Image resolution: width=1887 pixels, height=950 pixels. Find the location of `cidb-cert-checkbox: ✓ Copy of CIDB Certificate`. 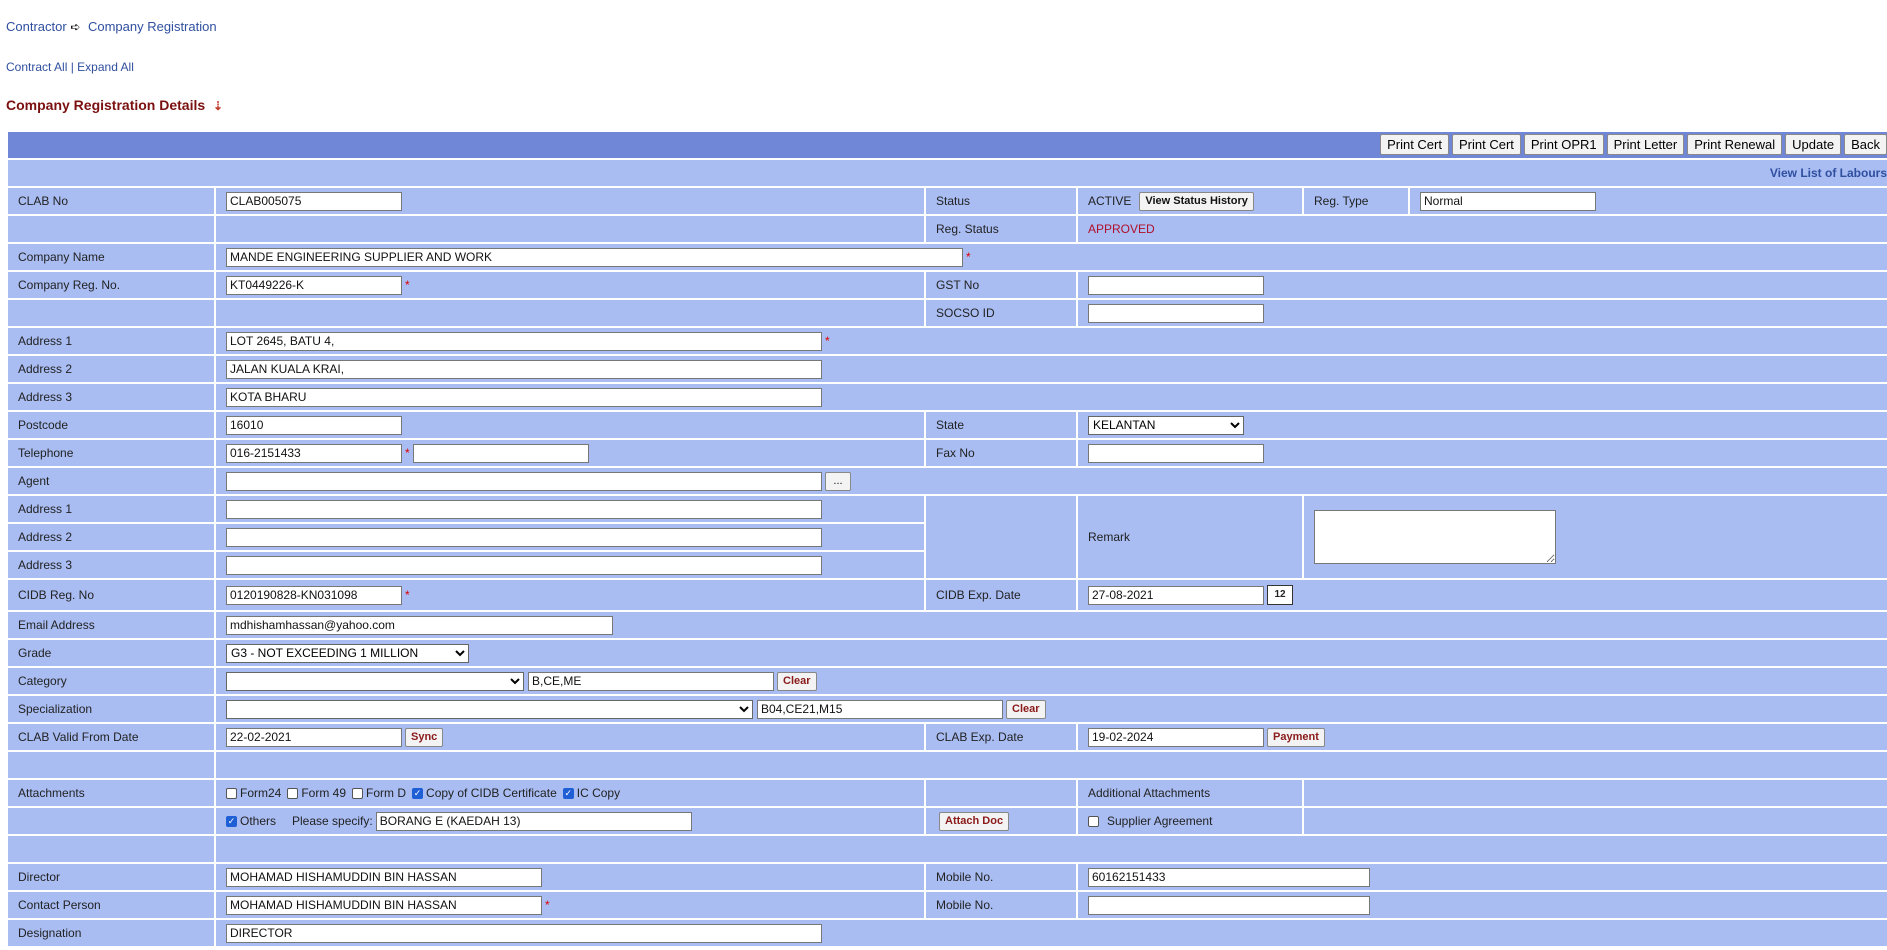

cidb-cert-checkbox: ✓ Copy of CIDB Certificate is located at coordinates (484, 793).